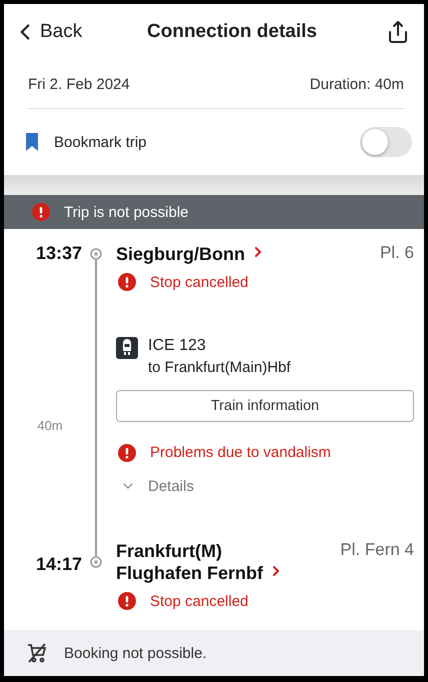  What do you see at coordinates (219, 367) in the screenshot?
I see `train-destination: to Frankfurt(Main)Hbf` at bounding box center [219, 367].